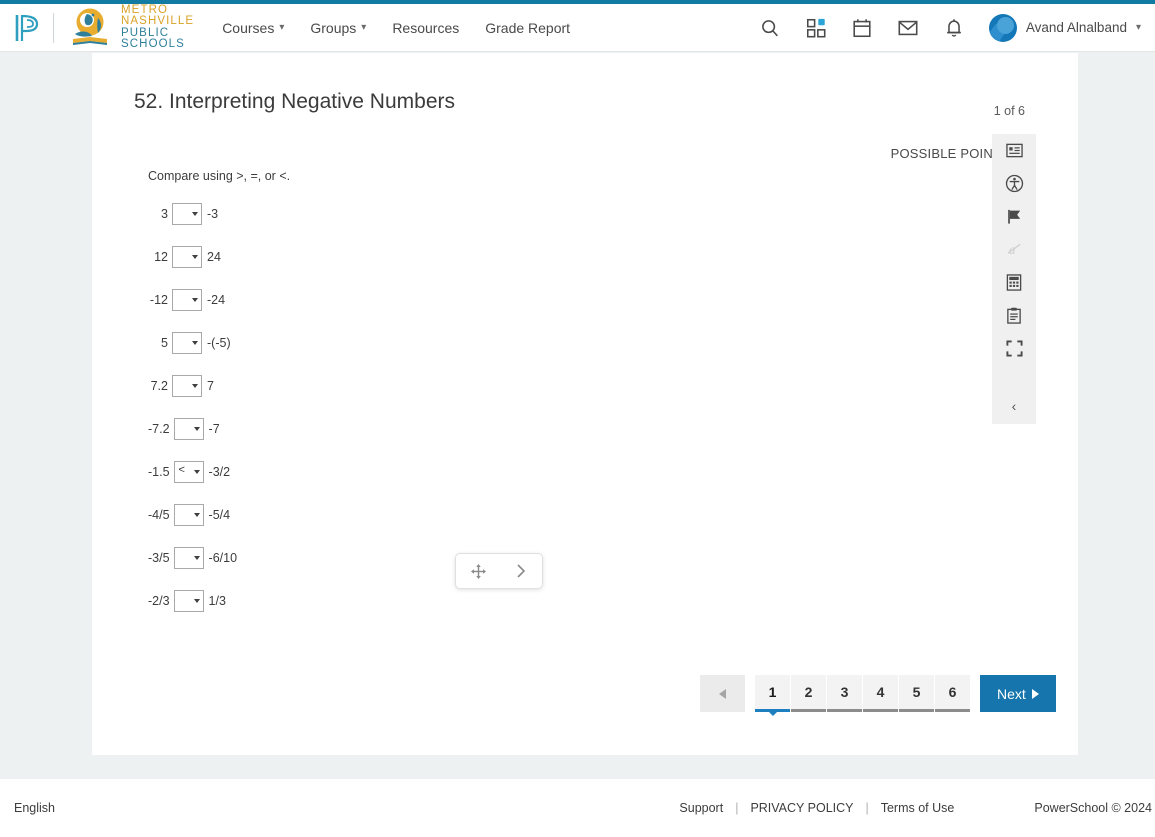 This screenshot has height=837, width=1155. Describe the element at coordinates (1014, 216) in the screenshot. I see `flag-icon` at that location.